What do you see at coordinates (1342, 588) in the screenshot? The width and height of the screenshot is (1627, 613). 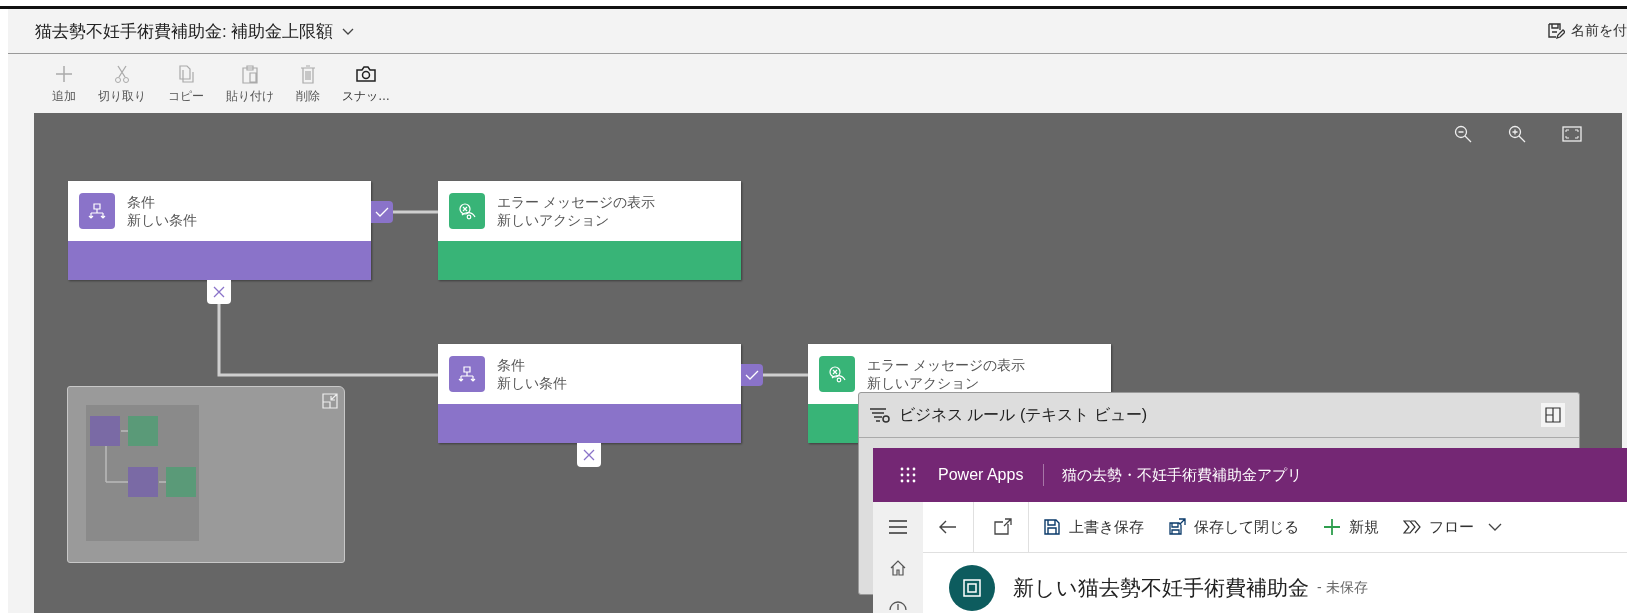 I see `save-status: - 未保存` at bounding box center [1342, 588].